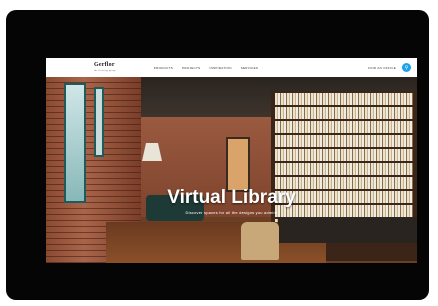 The height and width of the screenshot is (306, 438). I want to click on site-logo: Gerflor the flooring group, so click(105, 67).